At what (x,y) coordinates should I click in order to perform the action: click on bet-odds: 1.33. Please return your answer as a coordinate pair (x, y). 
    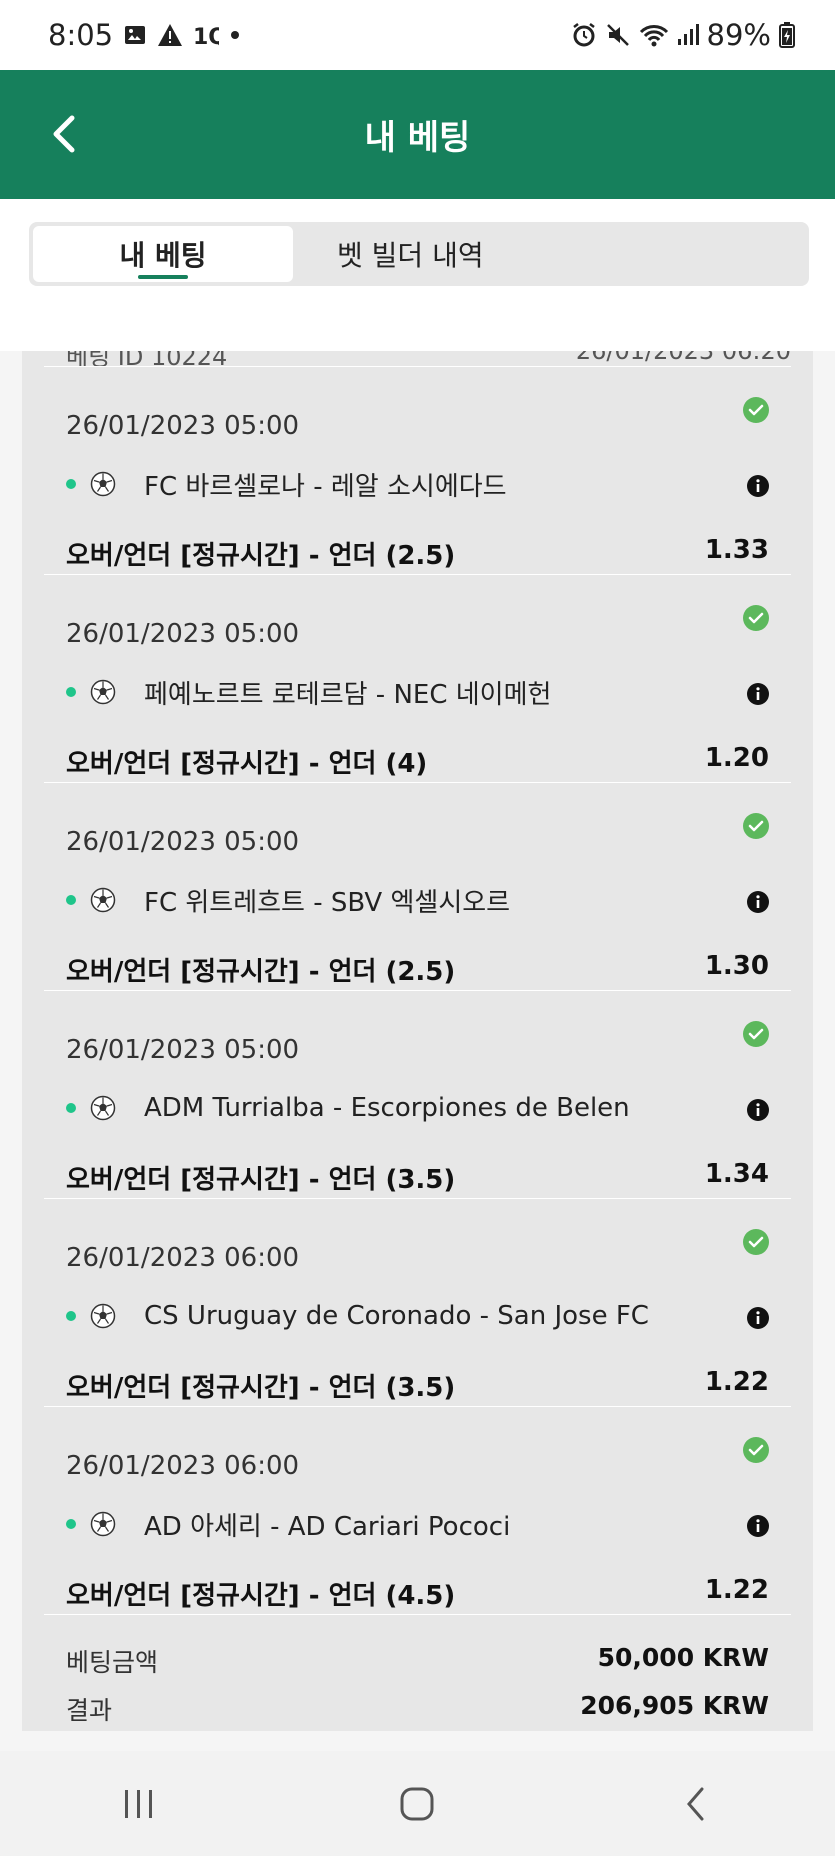
    Looking at the image, I should click on (736, 550).